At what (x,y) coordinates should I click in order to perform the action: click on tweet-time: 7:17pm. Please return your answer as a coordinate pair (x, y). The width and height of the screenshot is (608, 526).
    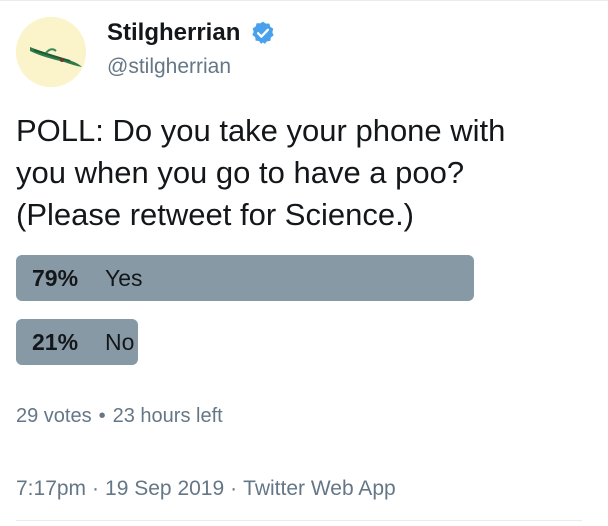
    Looking at the image, I should click on (51, 488).